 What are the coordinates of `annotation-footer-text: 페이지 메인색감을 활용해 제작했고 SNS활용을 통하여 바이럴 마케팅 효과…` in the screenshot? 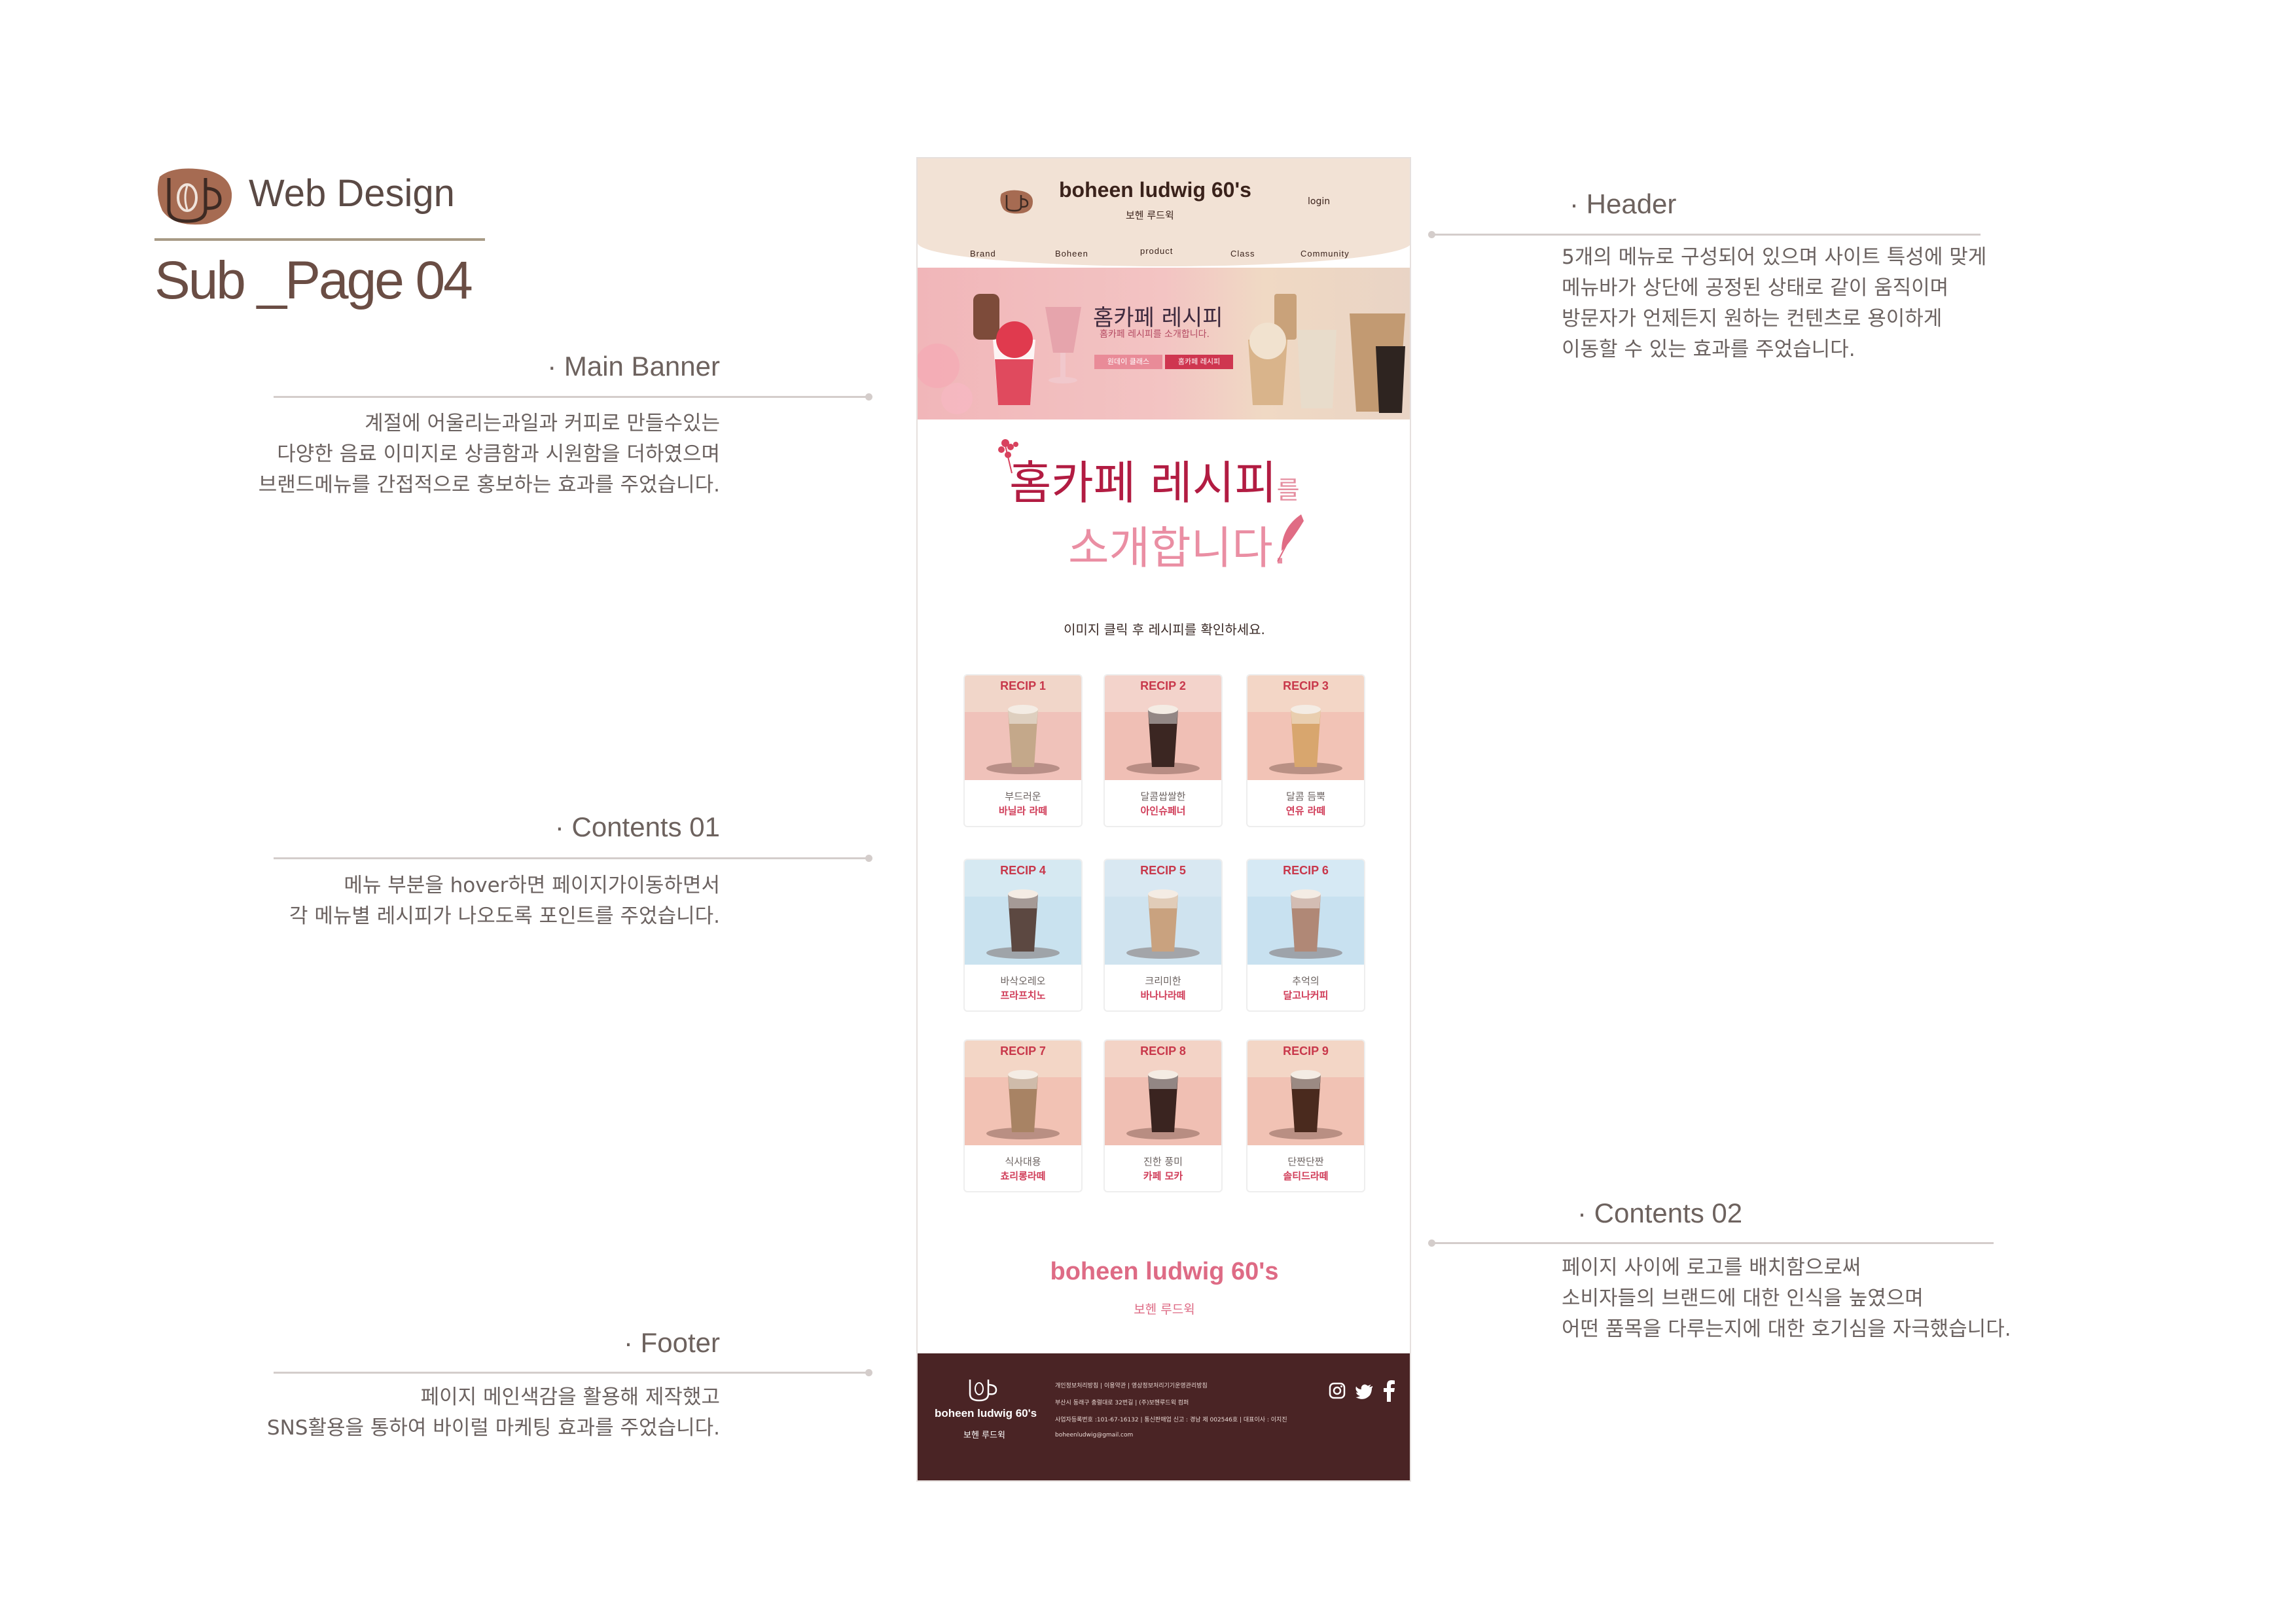 It's located at (493, 1412).